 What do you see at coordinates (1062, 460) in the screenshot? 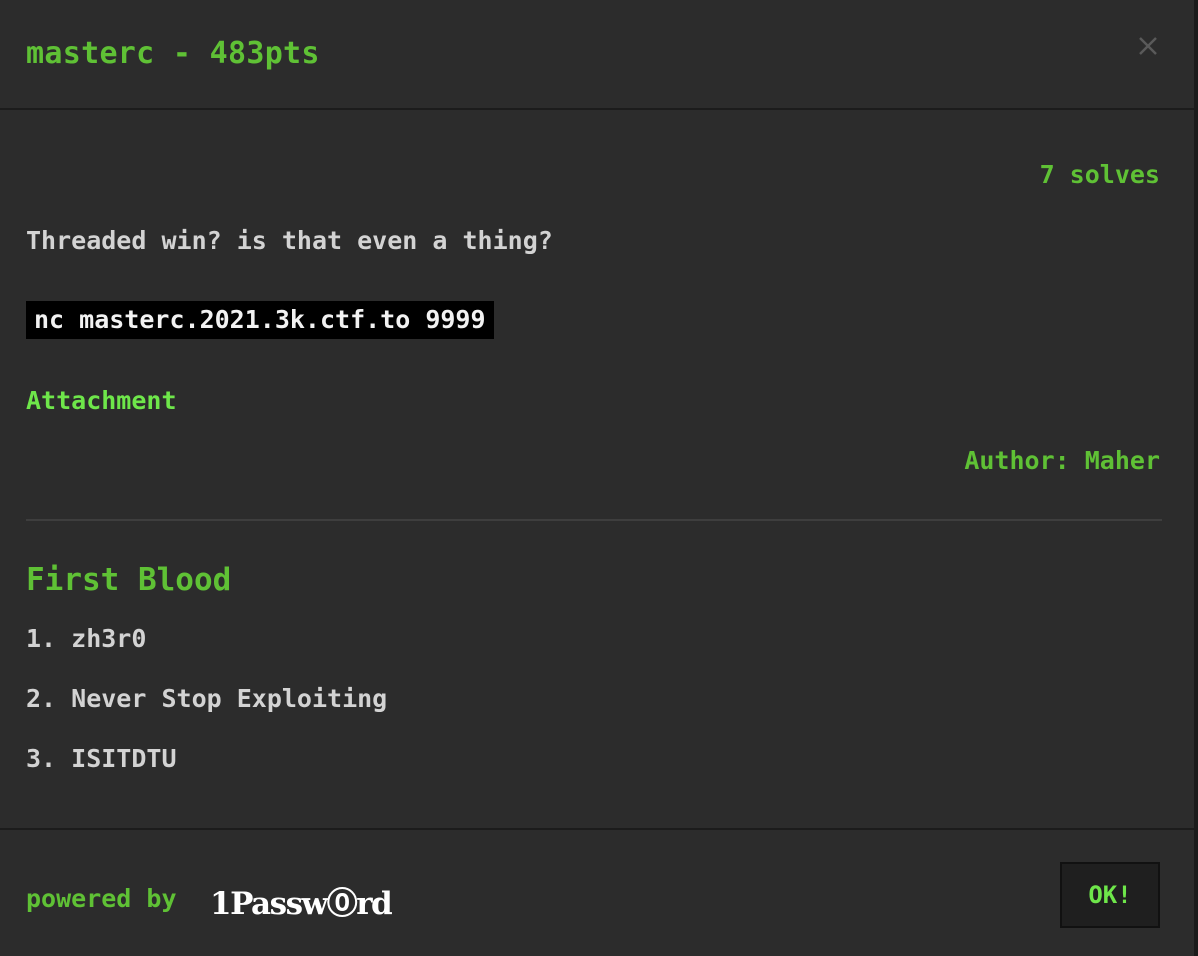
I see `challenge-author: Author: Maher` at bounding box center [1062, 460].